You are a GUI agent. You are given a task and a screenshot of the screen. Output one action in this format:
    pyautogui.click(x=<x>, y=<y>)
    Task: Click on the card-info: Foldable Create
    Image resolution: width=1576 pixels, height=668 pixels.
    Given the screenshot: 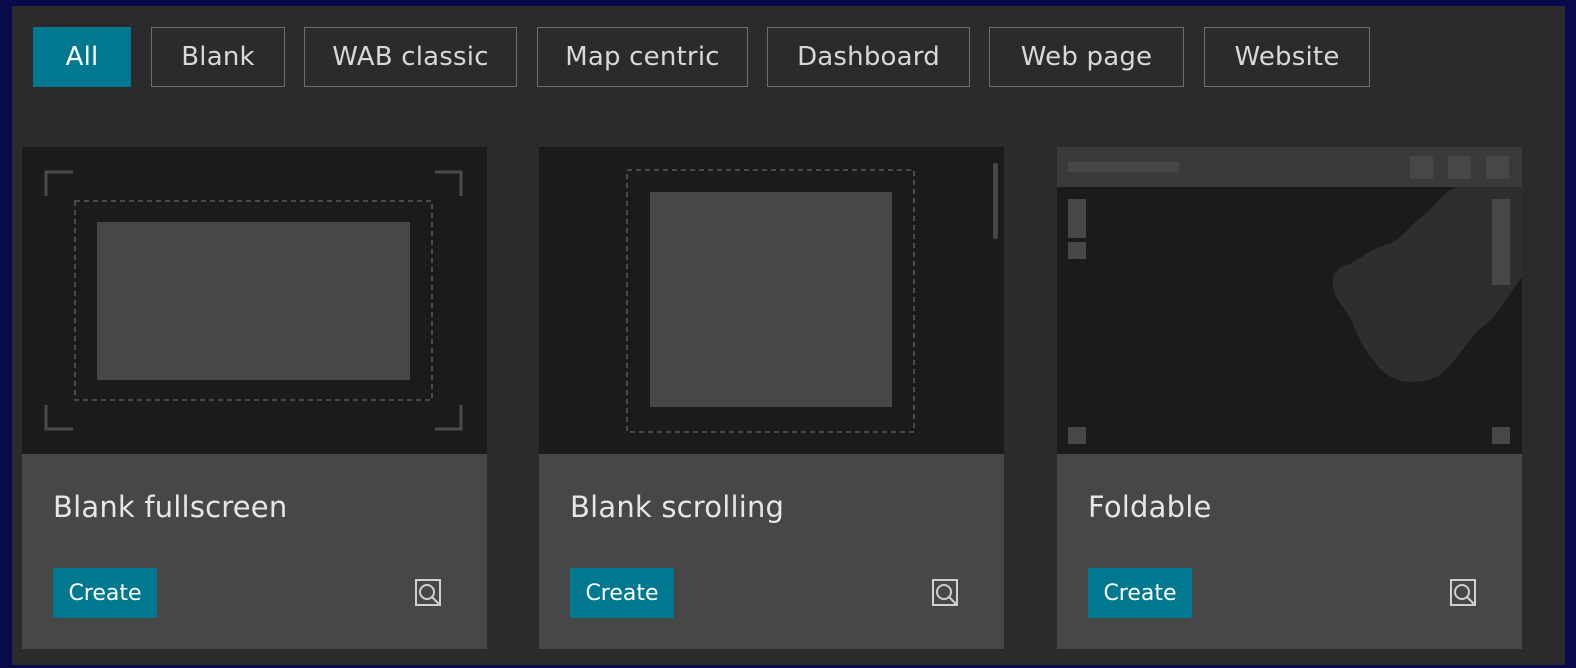 What is the action you would take?
    pyautogui.click(x=1289, y=551)
    